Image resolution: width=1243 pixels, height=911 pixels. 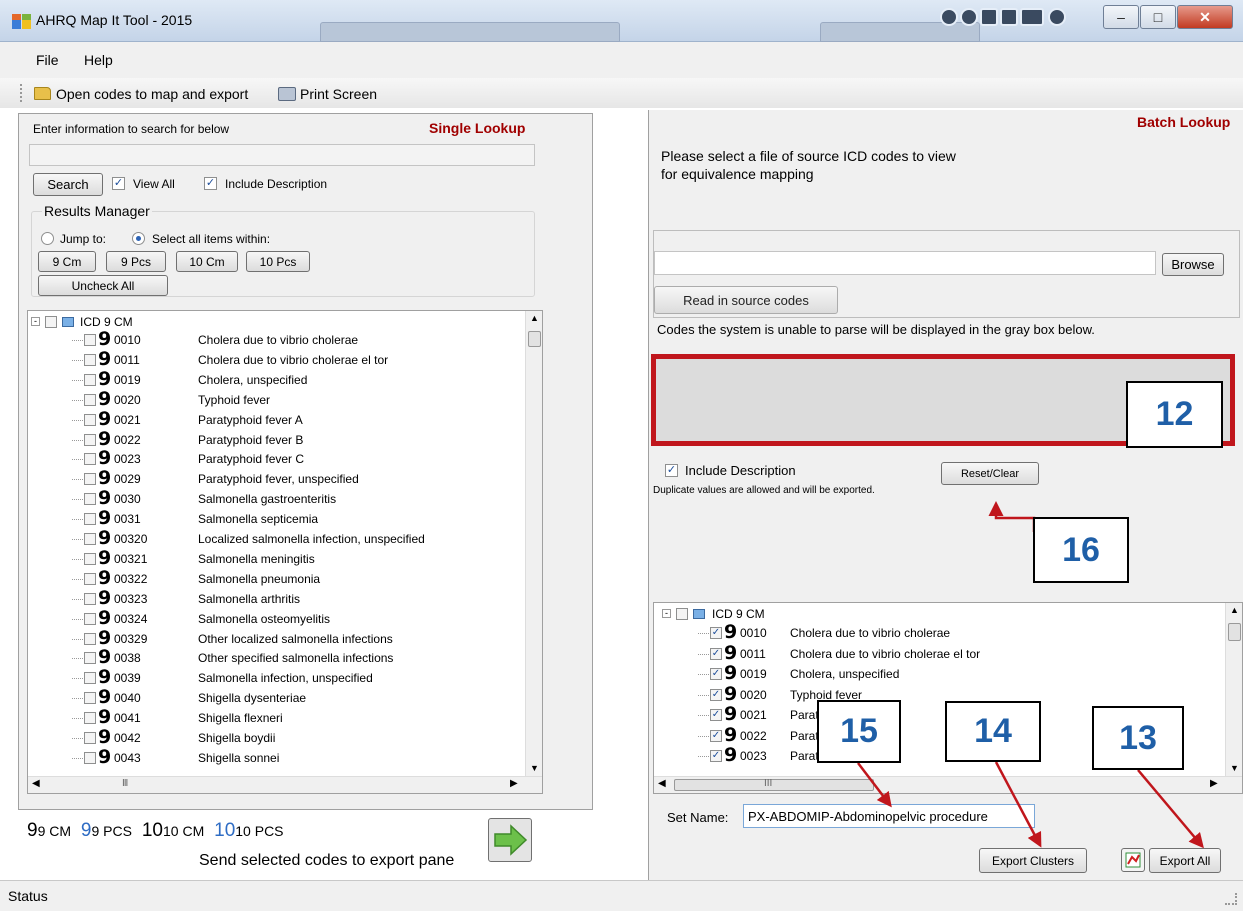 What do you see at coordinates (47, 238) in the screenshot?
I see `jump-to-radio` at bounding box center [47, 238].